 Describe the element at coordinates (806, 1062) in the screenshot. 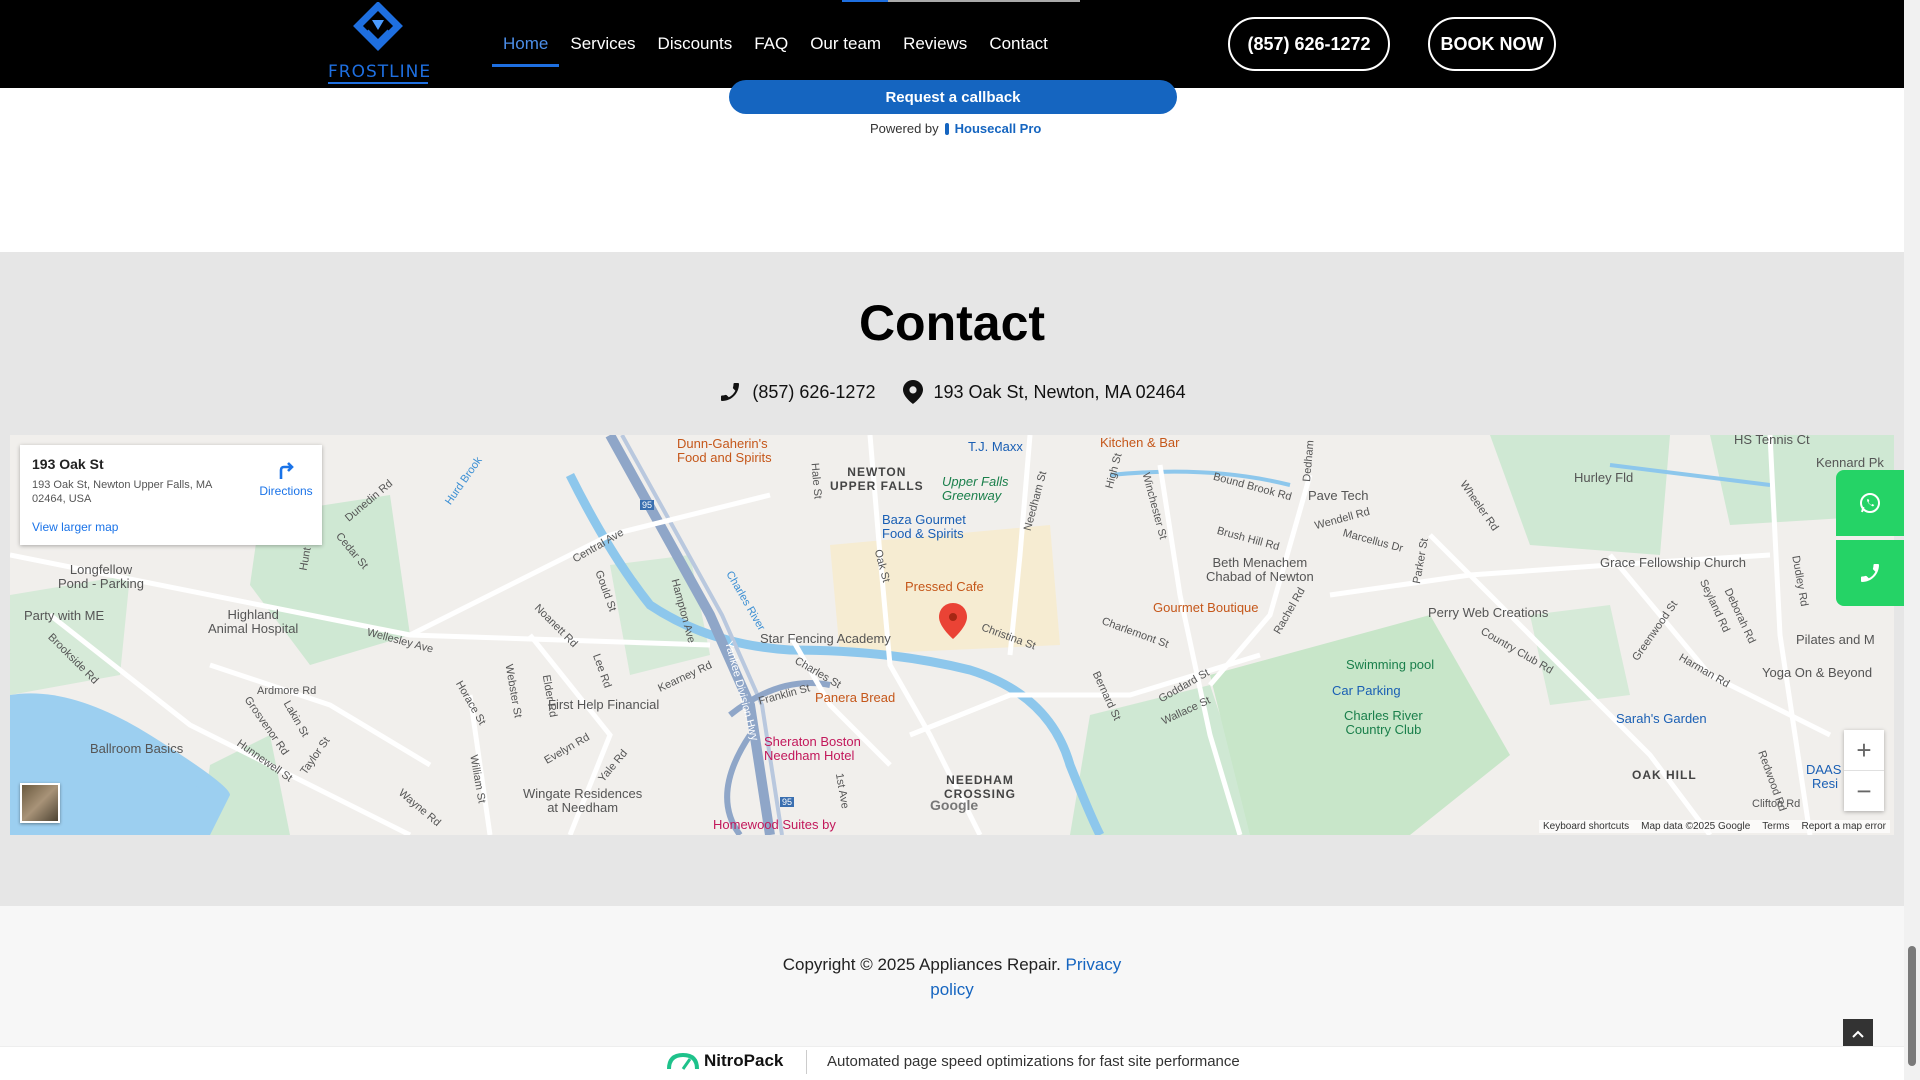

I see `nitropack-separator` at that location.